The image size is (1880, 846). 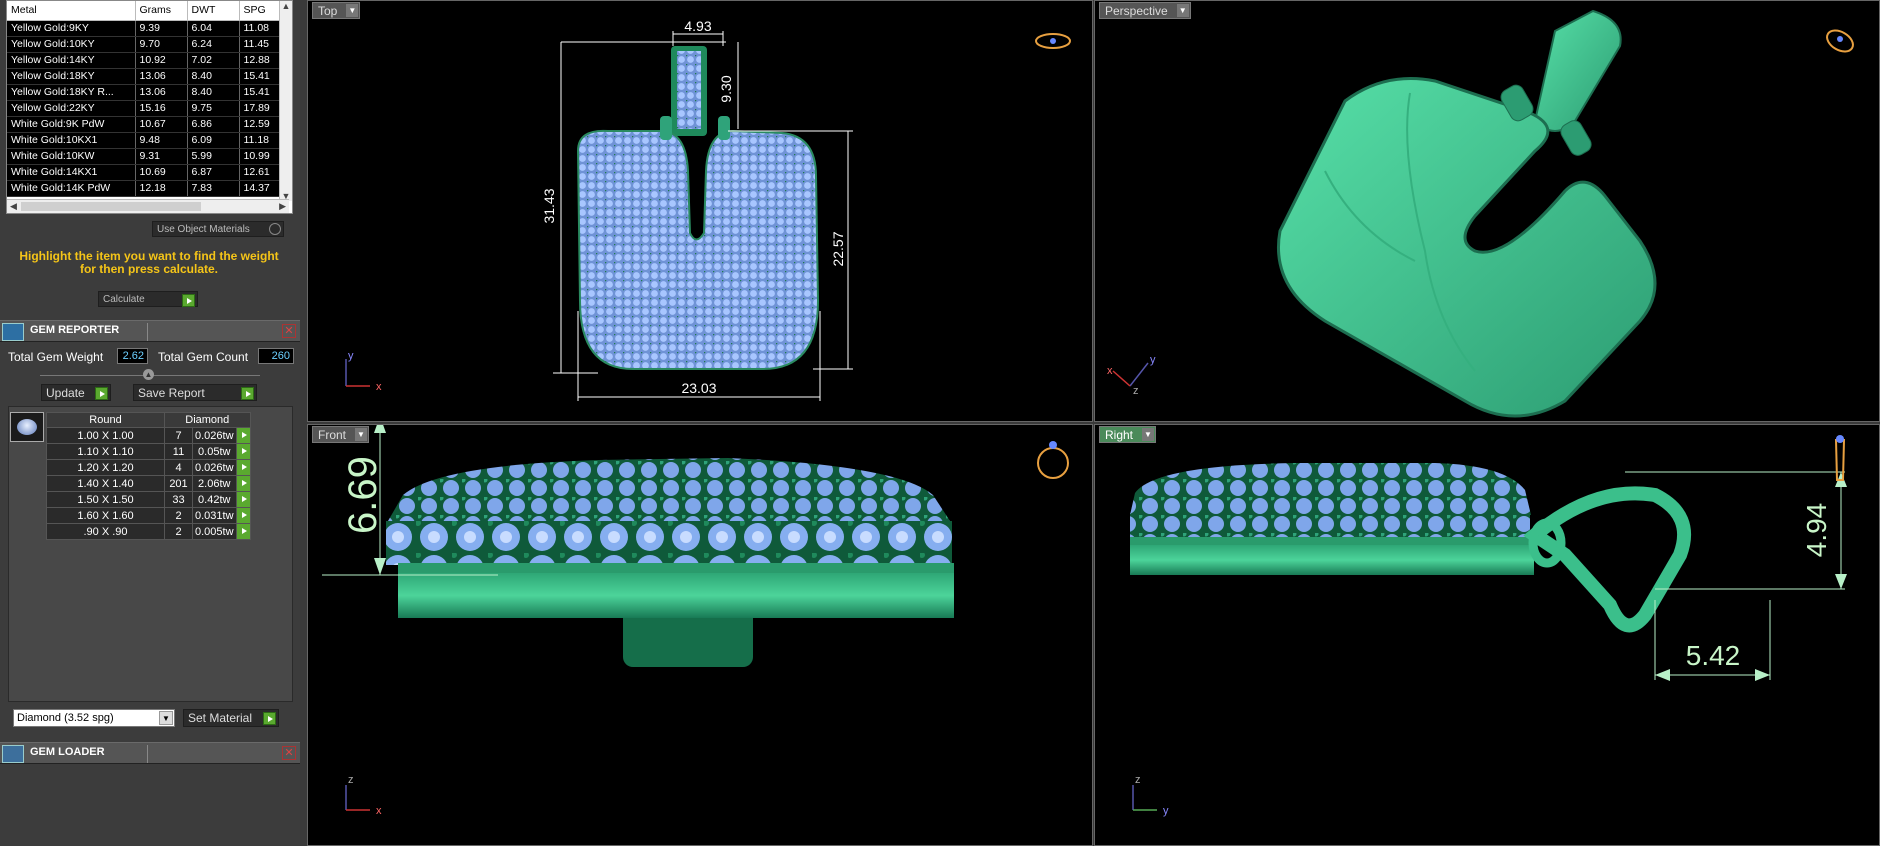 I want to click on viewport-right-label: Right ▼, so click(x=1128, y=434).